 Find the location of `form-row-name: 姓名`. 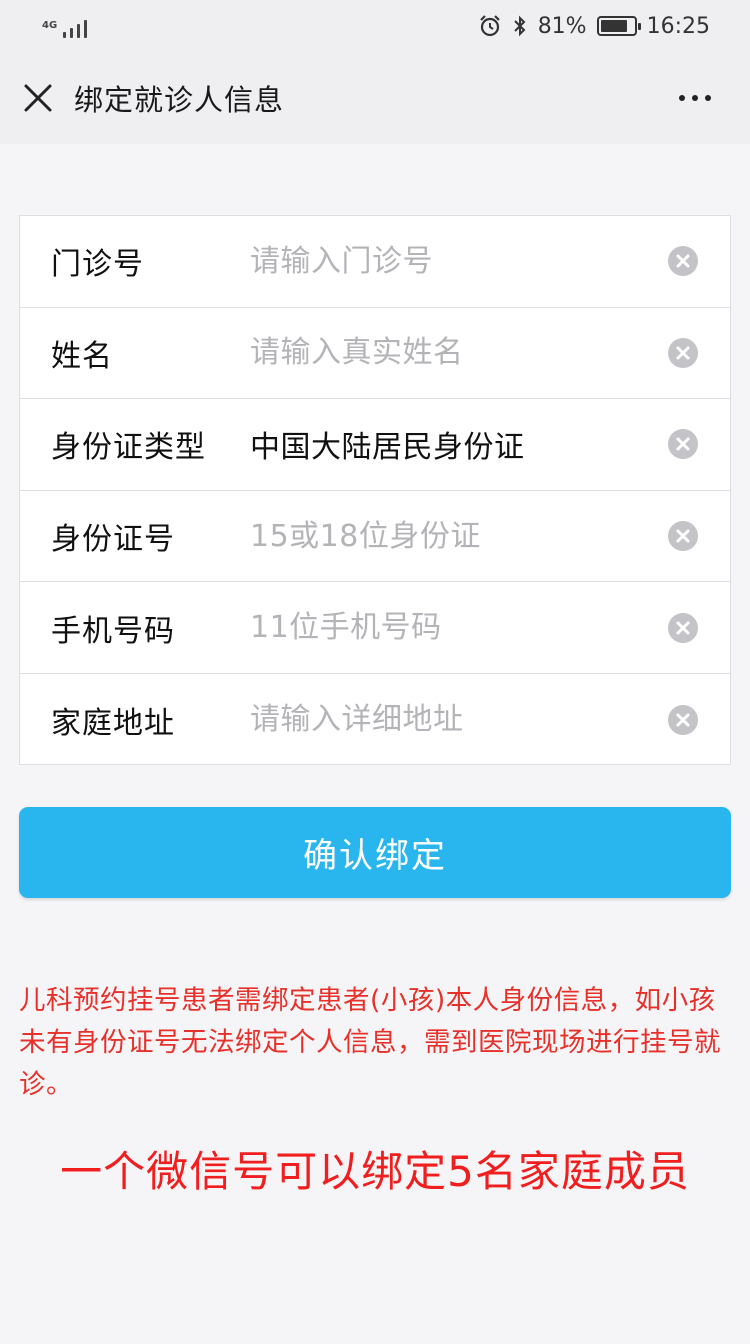

form-row-name: 姓名 is located at coordinates (375, 354).